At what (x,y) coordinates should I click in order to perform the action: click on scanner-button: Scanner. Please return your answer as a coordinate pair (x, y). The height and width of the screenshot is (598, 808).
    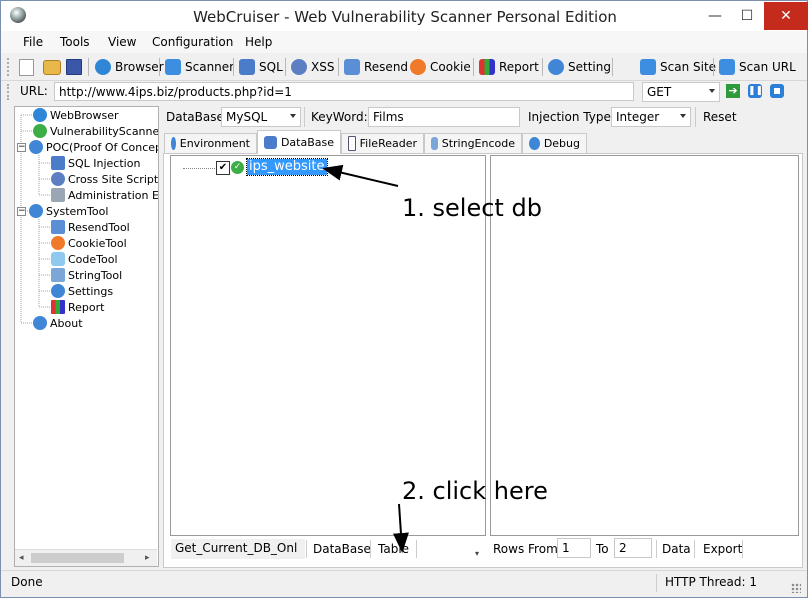
    Looking at the image, I should click on (199, 67).